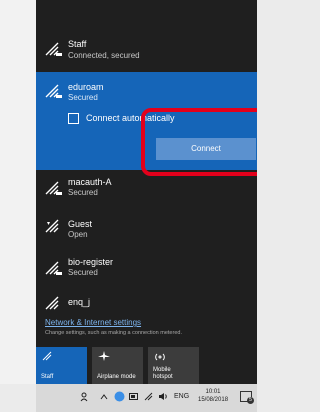 The height and width of the screenshot is (412, 320). Describe the element at coordinates (163, 373) in the screenshot. I see `quick-action-label: Mobile hotspot` at that location.